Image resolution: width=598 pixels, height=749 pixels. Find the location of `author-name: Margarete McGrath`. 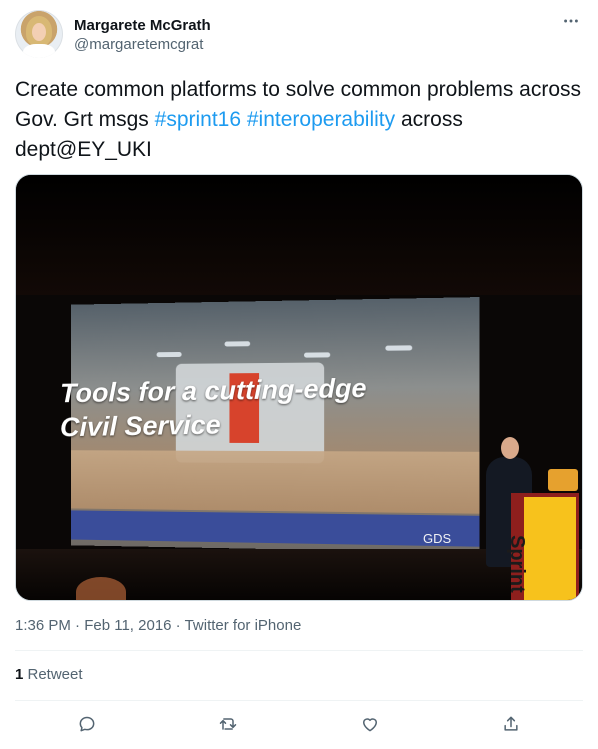

author-name: Margarete McGrath is located at coordinates (142, 26).